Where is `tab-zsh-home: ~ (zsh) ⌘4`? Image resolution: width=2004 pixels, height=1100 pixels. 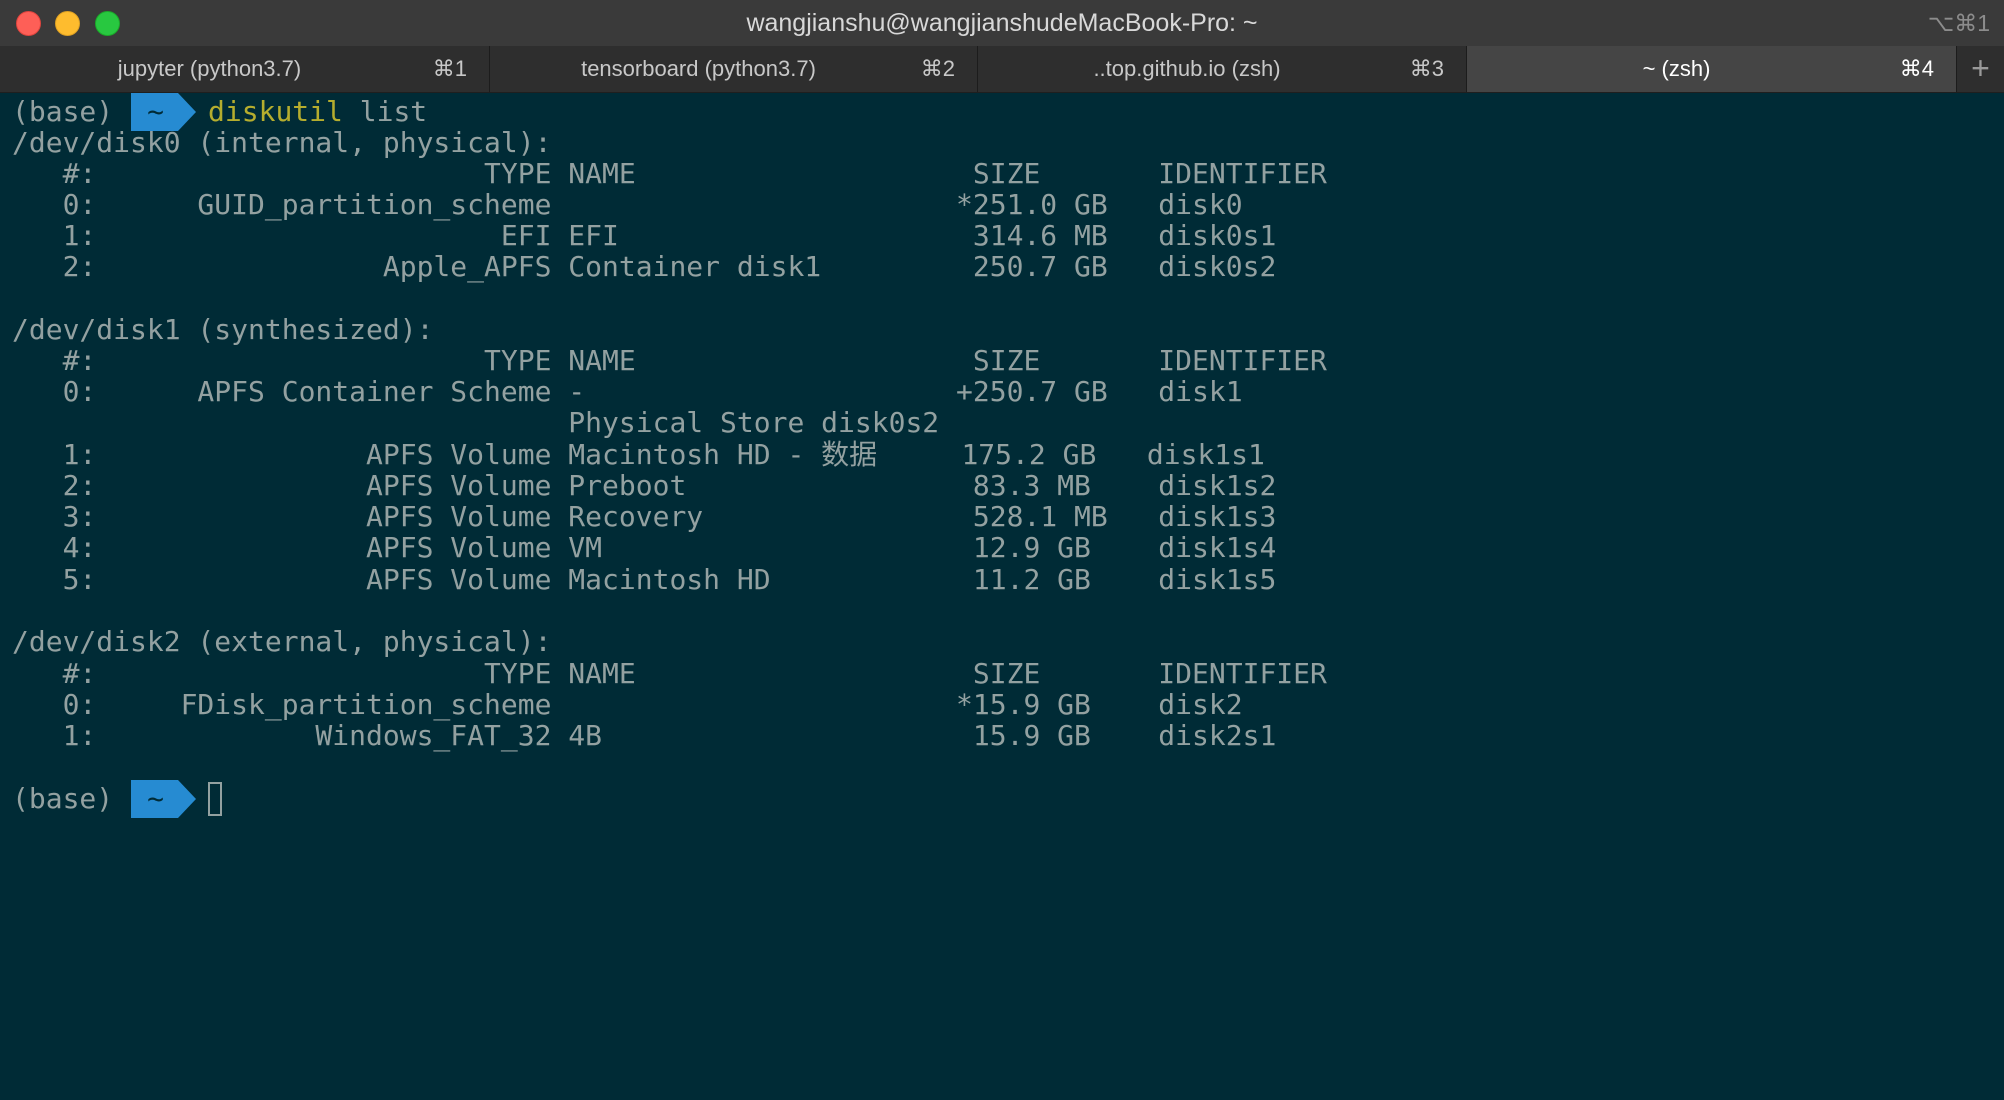
tab-zsh-home: ~ (zsh) ⌘4 is located at coordinates (1712, 69).